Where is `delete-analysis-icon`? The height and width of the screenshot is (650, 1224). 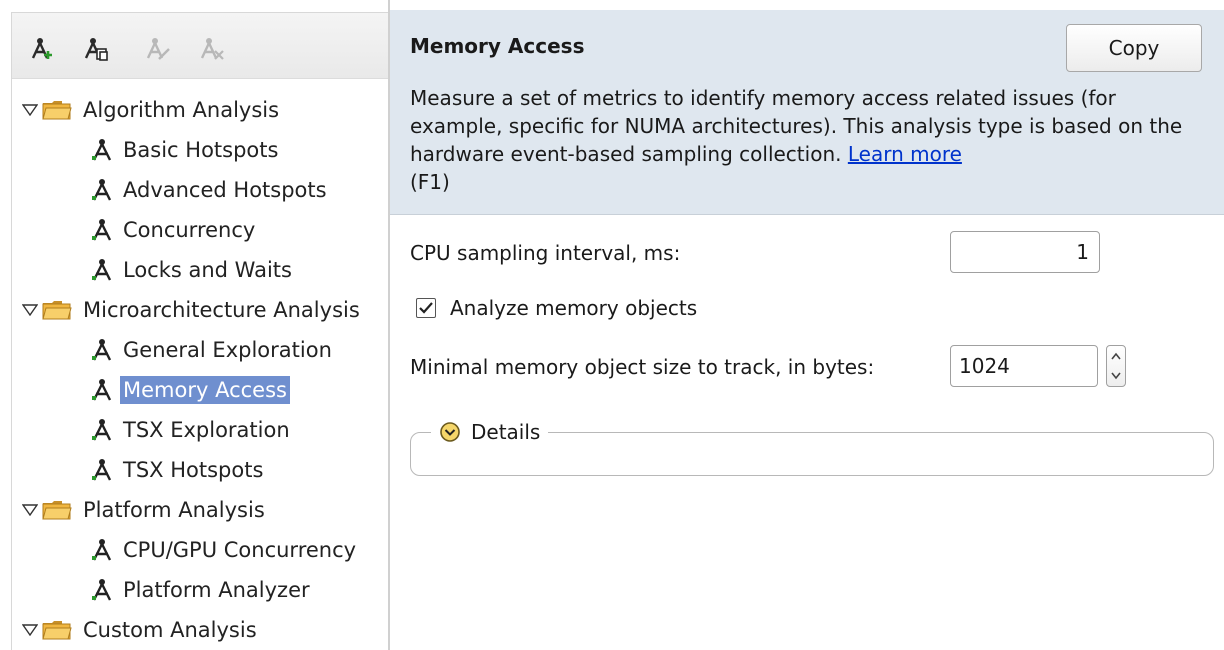 delete-analysis-icon is located at coordinates (212, 49).